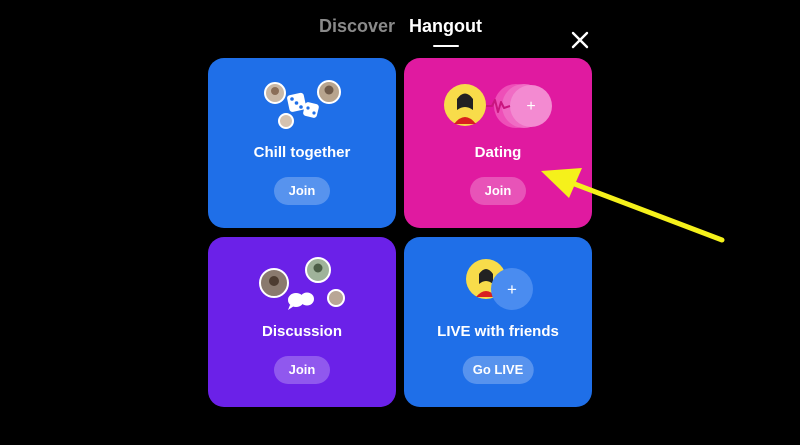 This screenshot has width=800, height=445. I want to click on active-tab-indicator, so click(446, 46).